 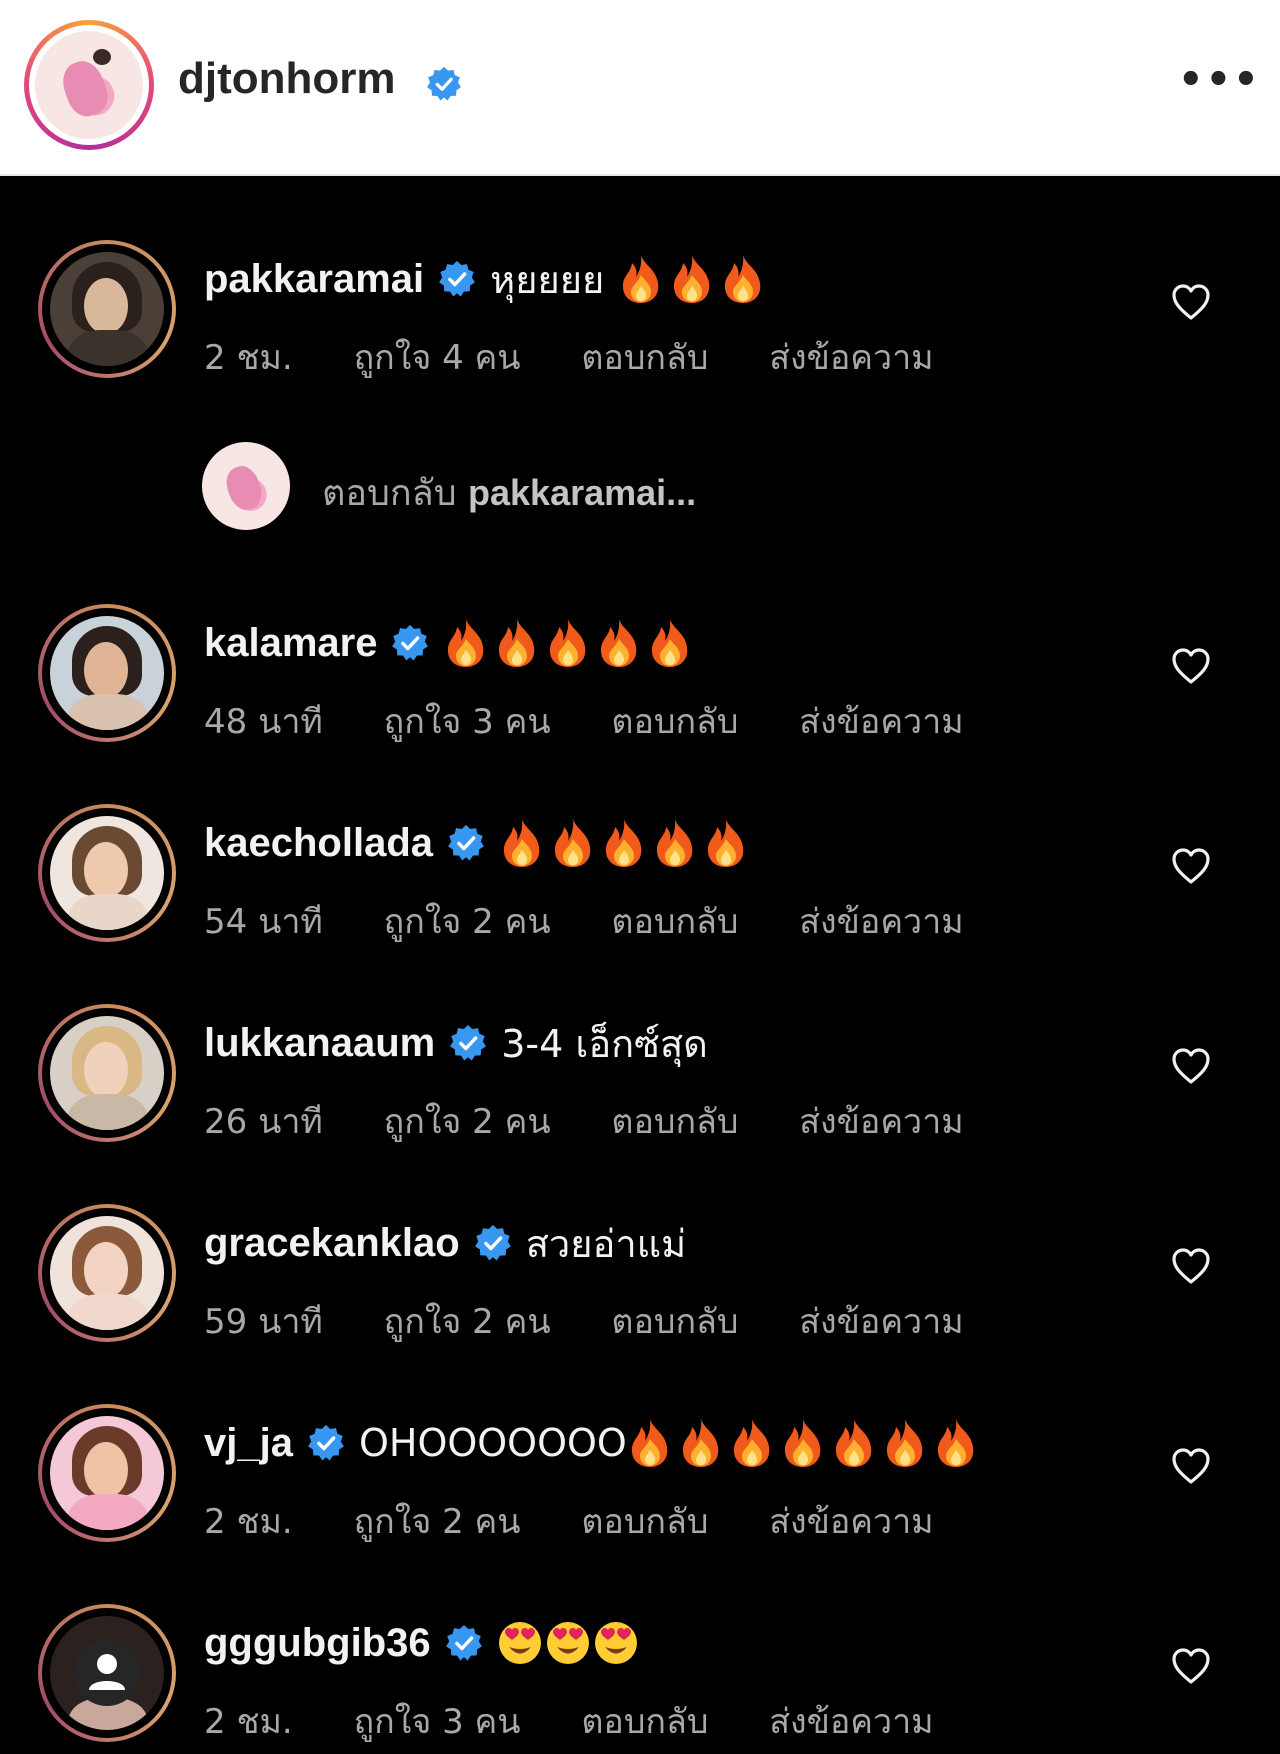 I want to click on comment-username: kaechollada, so click(x=318, y=843).